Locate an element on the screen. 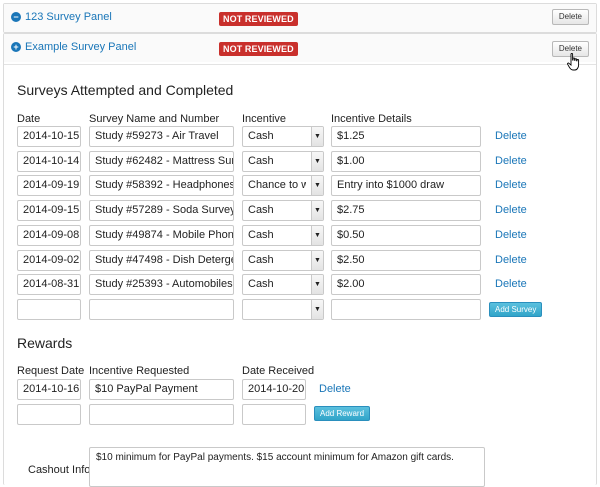 This screenshot has width=600, height=487. new-reward-date-received-input is located at coordinates (274, 414).